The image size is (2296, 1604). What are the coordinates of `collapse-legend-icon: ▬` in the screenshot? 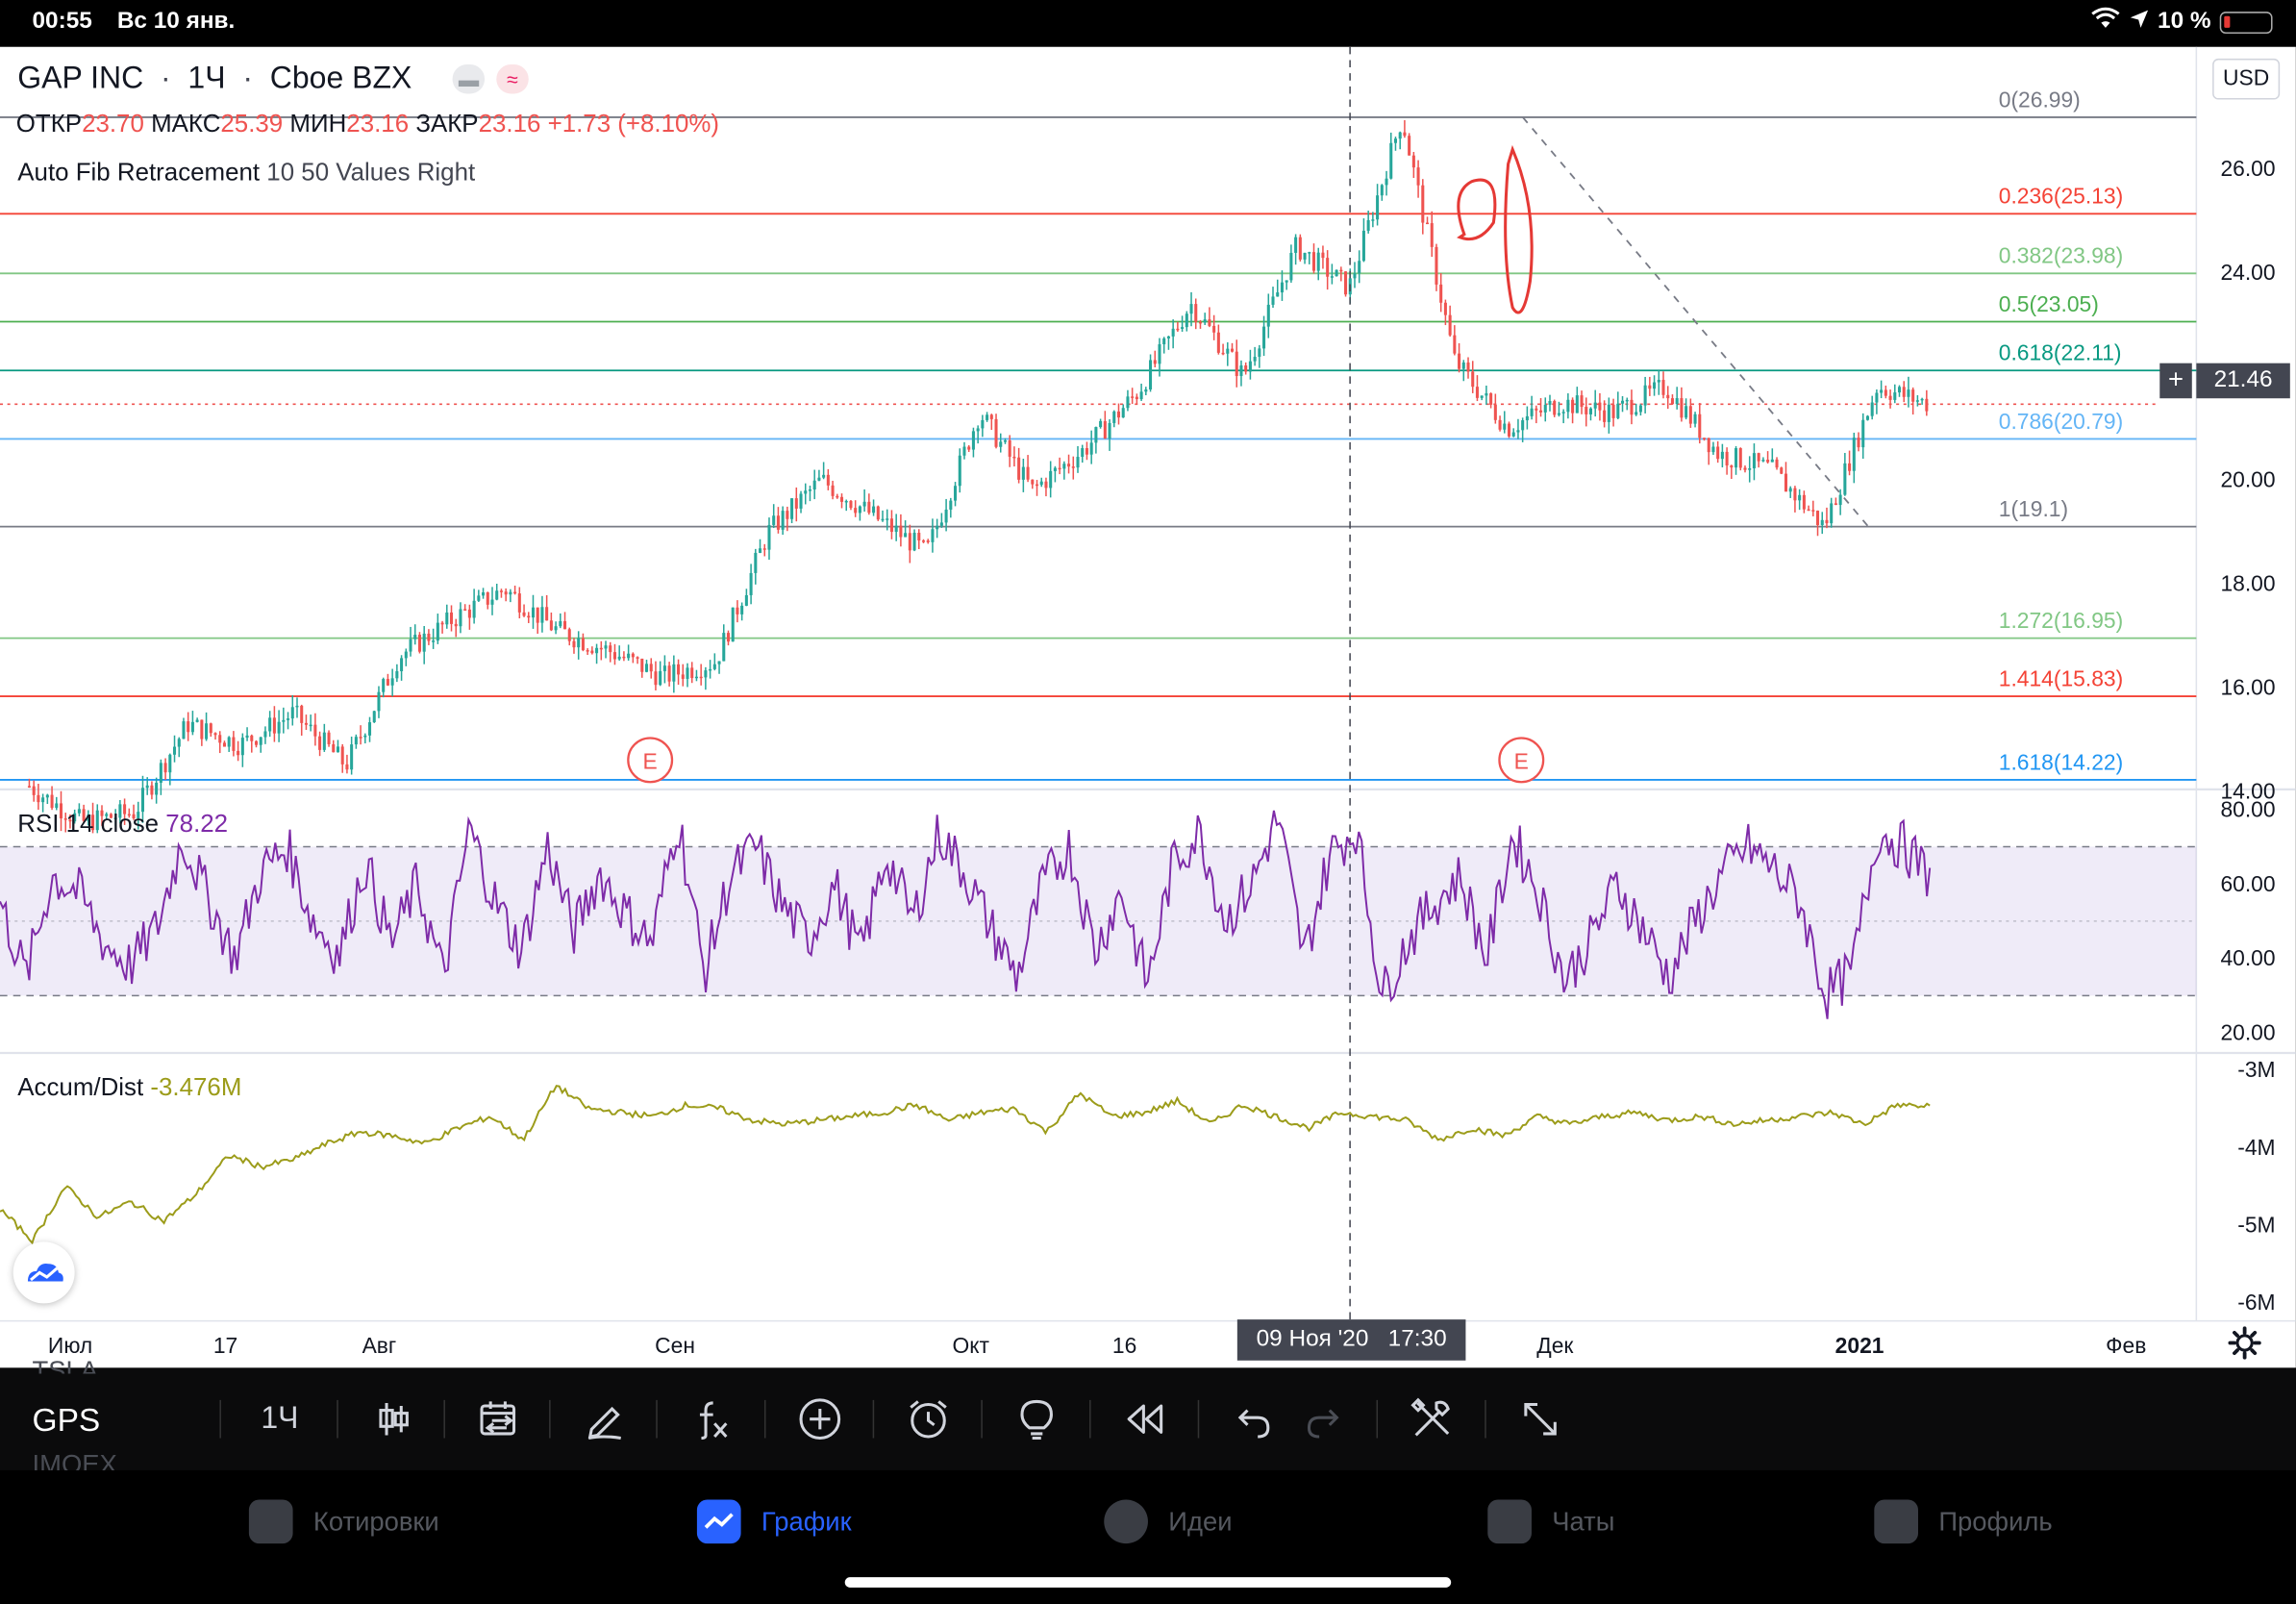 It's located at (469, 79).